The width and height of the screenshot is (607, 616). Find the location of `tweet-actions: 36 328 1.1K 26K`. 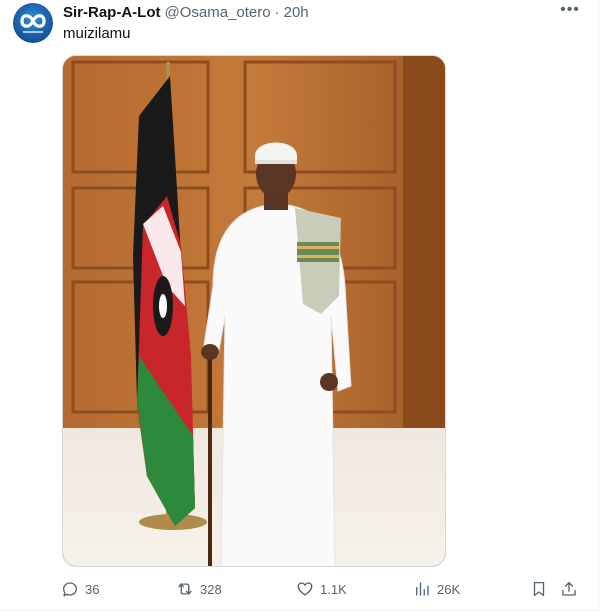

tweet-actions: 36 328 1.1K 26K is located at coordinates (300, 589).